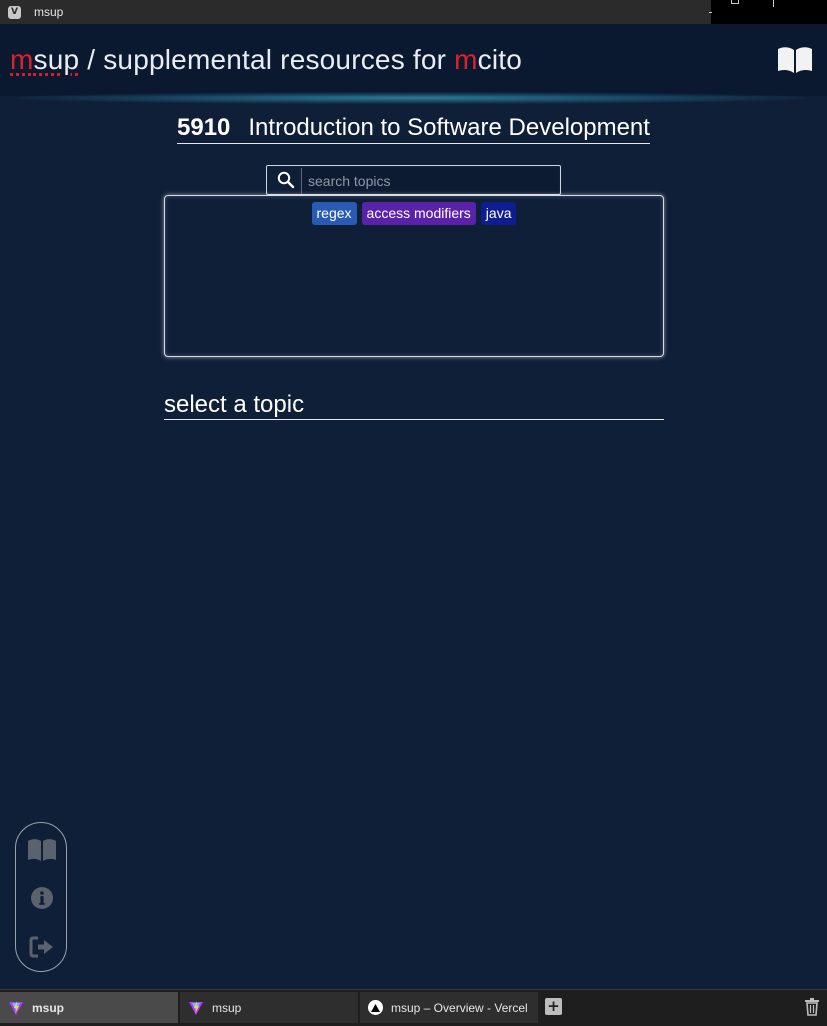 The width and height of the screenshot is (827, 1026). I want to click on tab-label: msup – Overview - Vercel, so click(459, 1007).